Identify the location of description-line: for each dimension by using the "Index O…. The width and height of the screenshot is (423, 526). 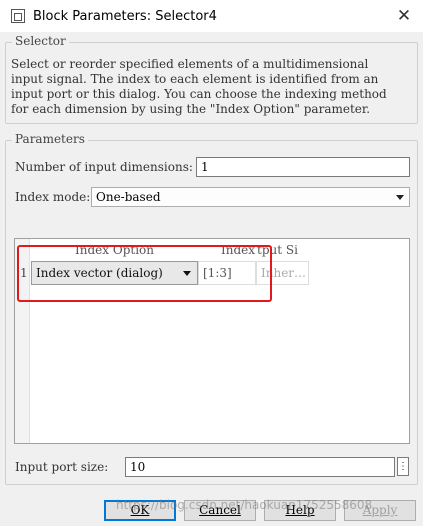
(191, 109).